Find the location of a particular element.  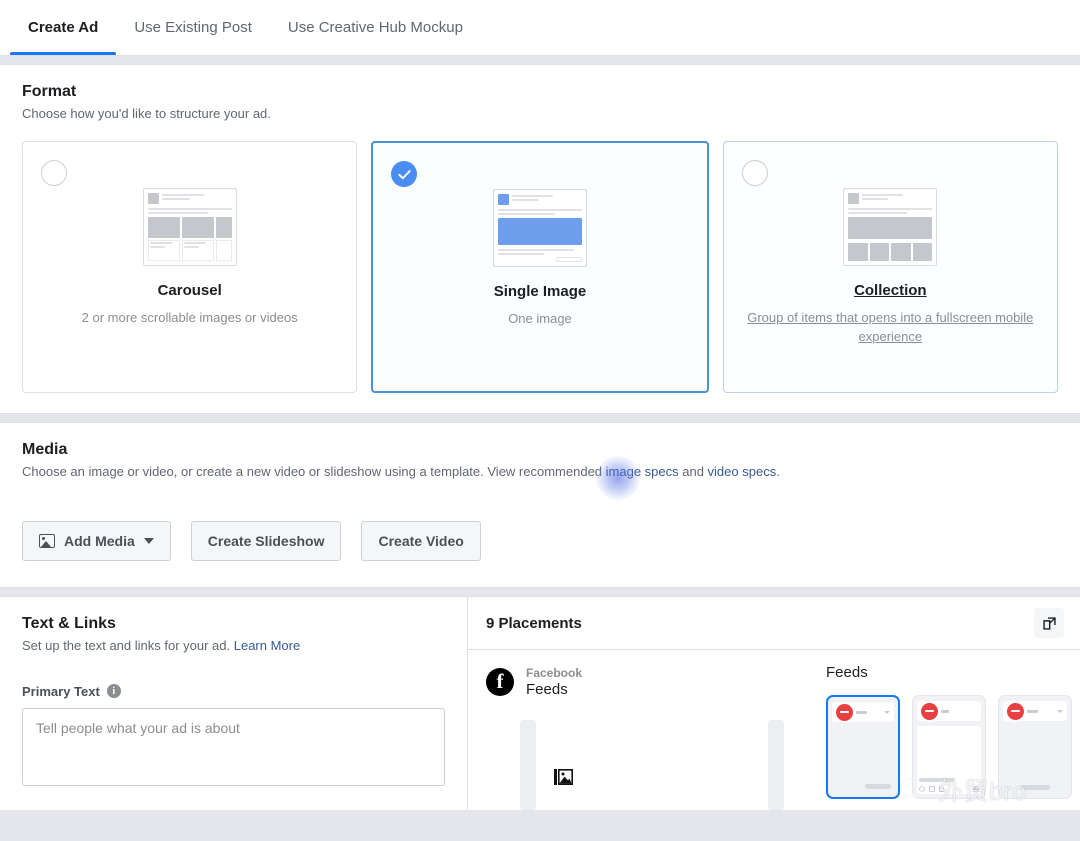

primary-text-input: Tell people what your ad is about is located at coordinates (233, 746).